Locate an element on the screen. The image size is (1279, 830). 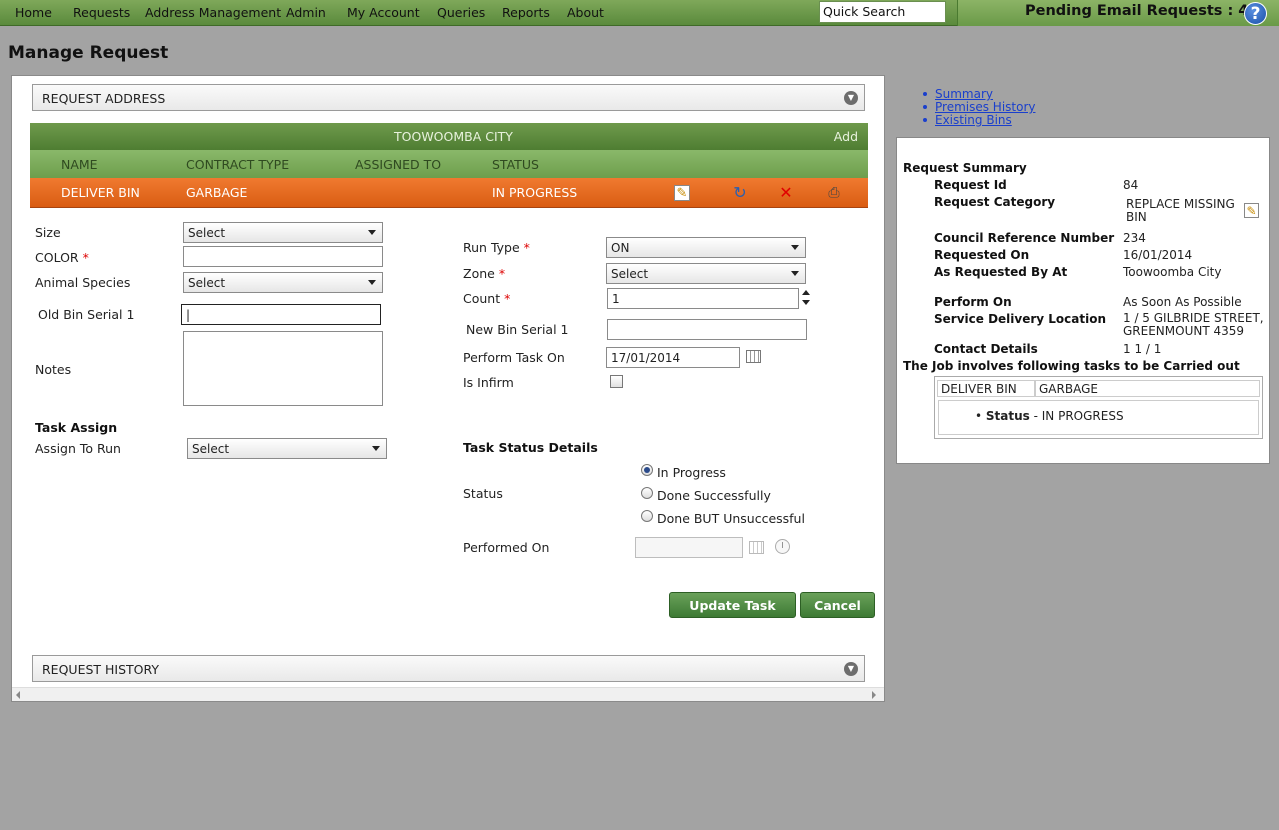
nav-address-management: Address Management is located at coordinates (213, 12).